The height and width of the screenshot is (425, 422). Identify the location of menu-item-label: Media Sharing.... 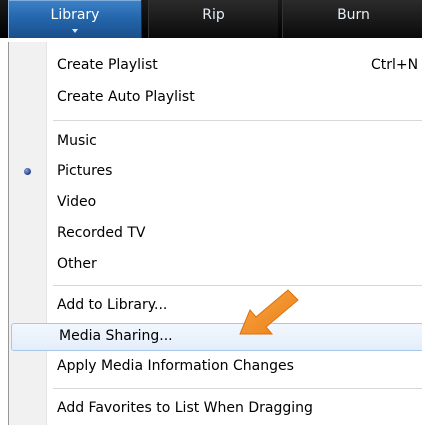
(116, 336).